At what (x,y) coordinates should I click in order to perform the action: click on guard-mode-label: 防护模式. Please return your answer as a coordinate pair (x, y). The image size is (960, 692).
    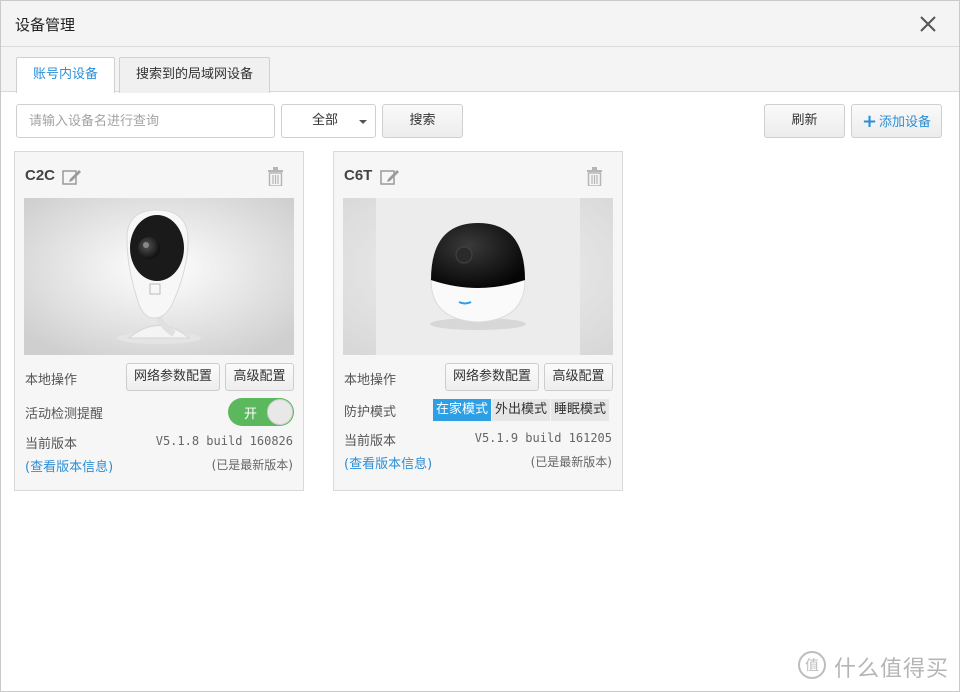
    Looking at the image, I should click on (370, 412).